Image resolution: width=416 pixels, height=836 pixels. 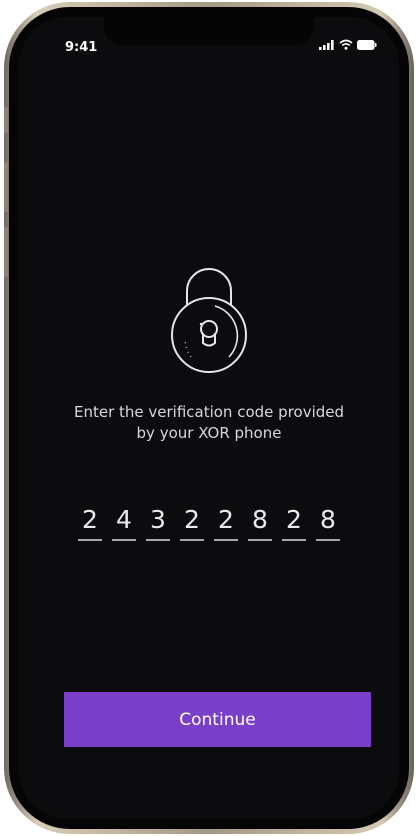 What do you see at coordinates (209, 312) in the screenshot?
I see `padlock-icon` at bounding box center [209, 312].